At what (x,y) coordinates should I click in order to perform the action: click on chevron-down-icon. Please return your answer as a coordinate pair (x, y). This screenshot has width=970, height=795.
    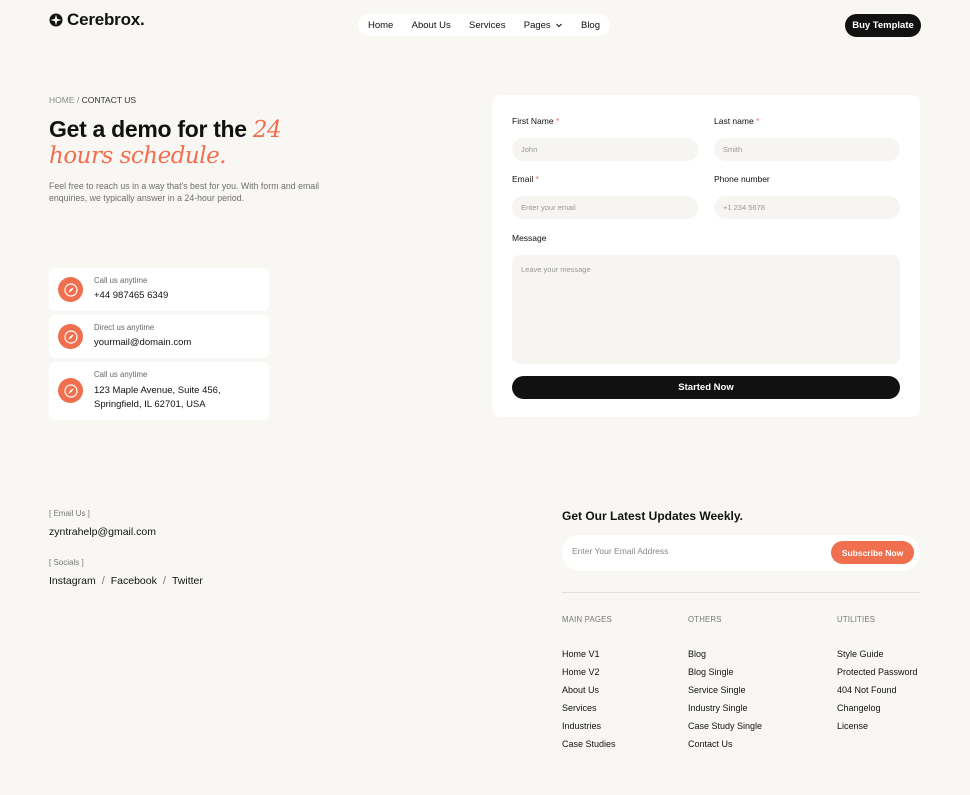
    Looking at the image, I should click on (558, 25).